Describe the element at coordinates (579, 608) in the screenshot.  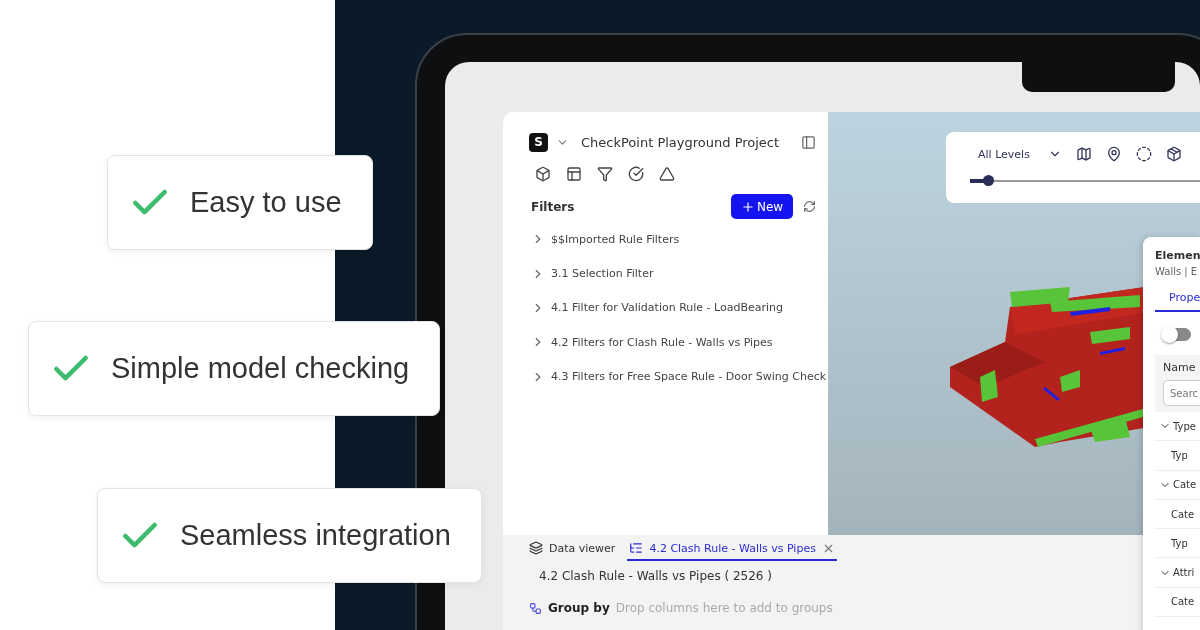
I see `group-by-label: Group by` at that location.